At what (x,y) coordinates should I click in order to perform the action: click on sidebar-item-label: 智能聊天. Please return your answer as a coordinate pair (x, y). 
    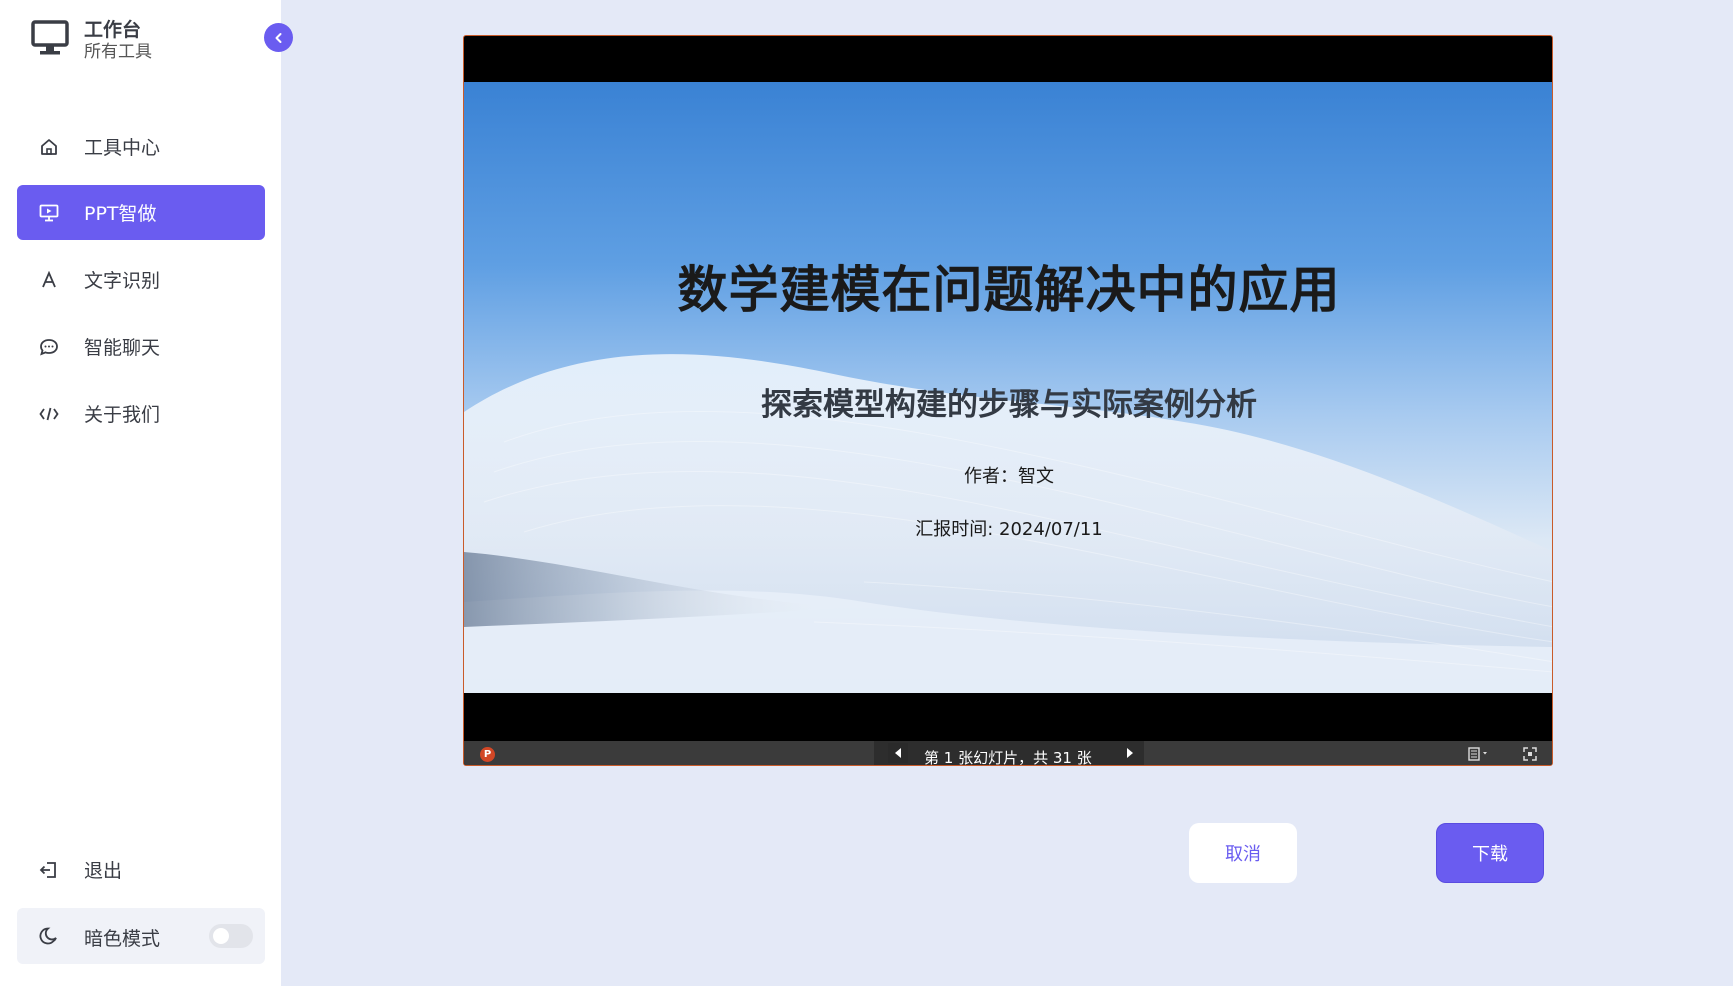
    Looking at the image, I should click on (122, 348).